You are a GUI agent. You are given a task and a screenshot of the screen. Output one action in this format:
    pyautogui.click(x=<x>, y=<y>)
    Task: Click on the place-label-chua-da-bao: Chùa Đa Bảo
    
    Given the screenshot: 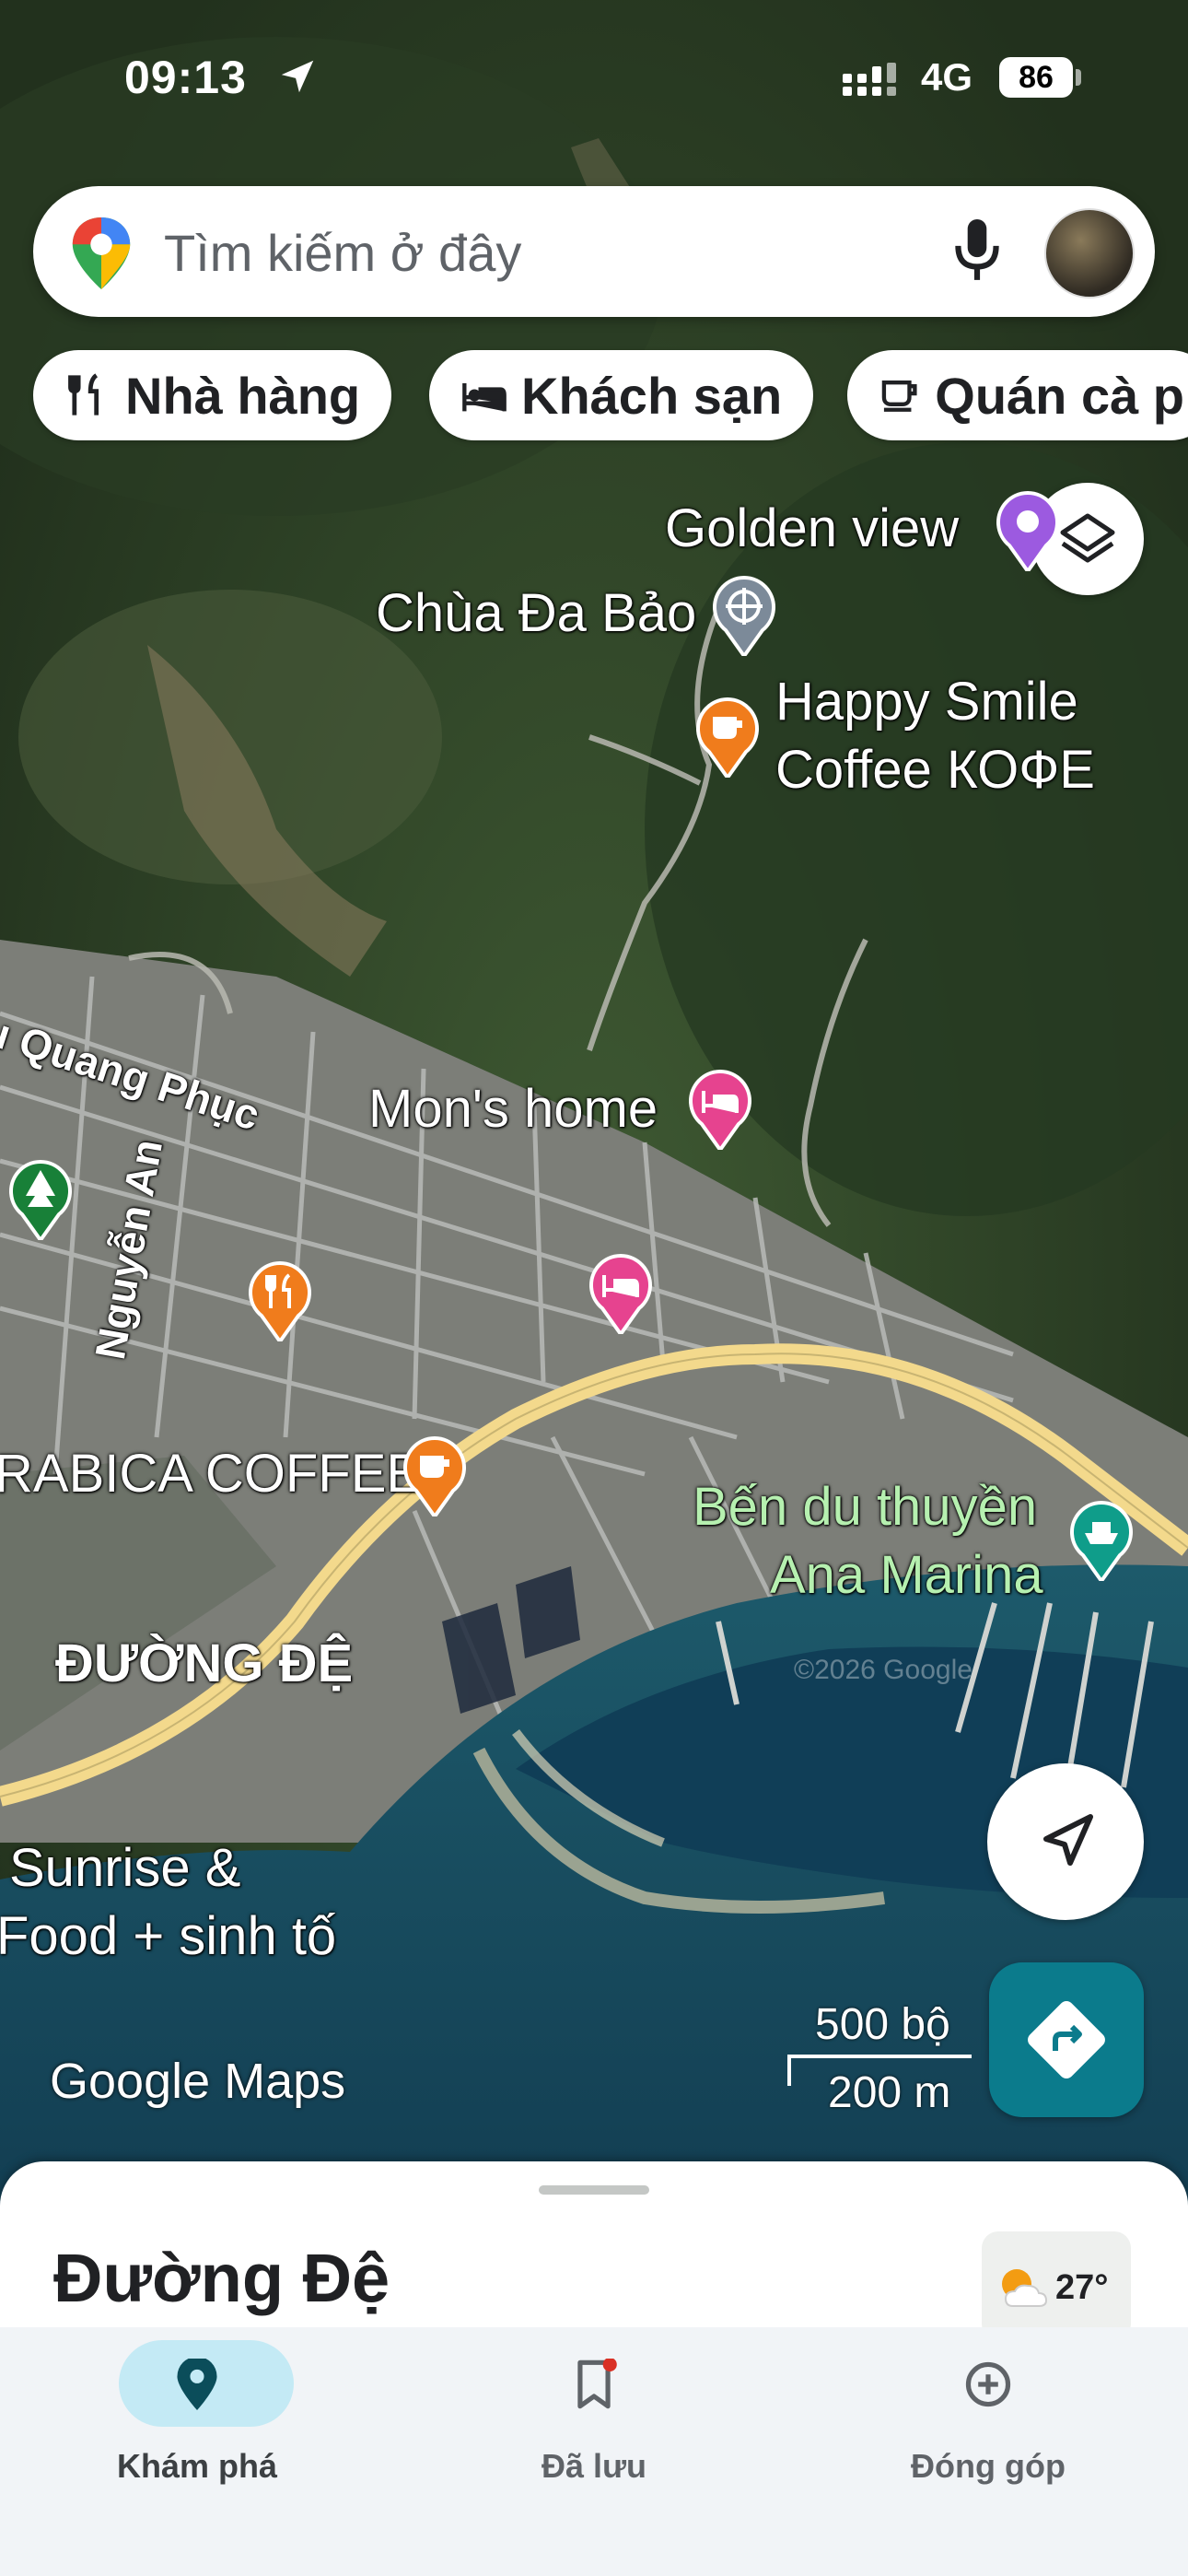 What is the action you would take?
    pyautogui.click(x=536, y=613)
    